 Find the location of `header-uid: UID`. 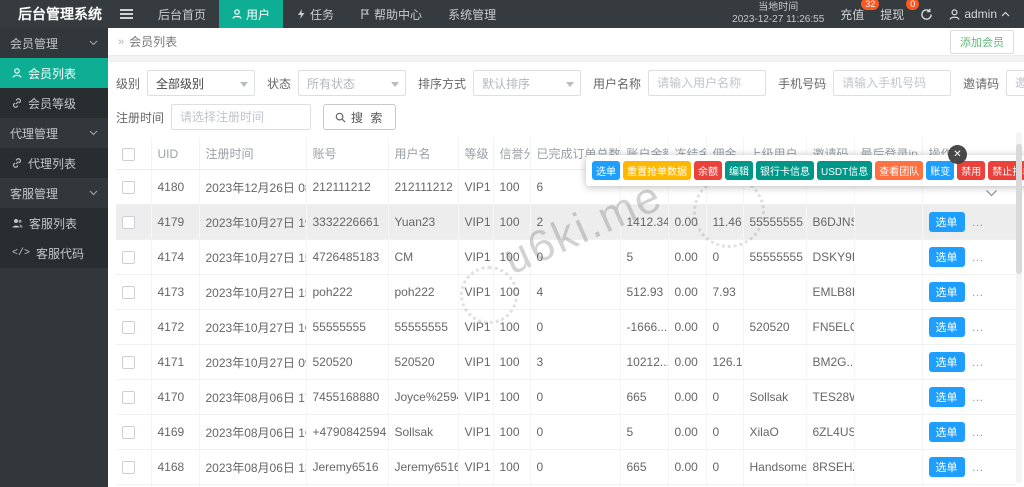

header-uid: UID is located at coordinates (175, 154).